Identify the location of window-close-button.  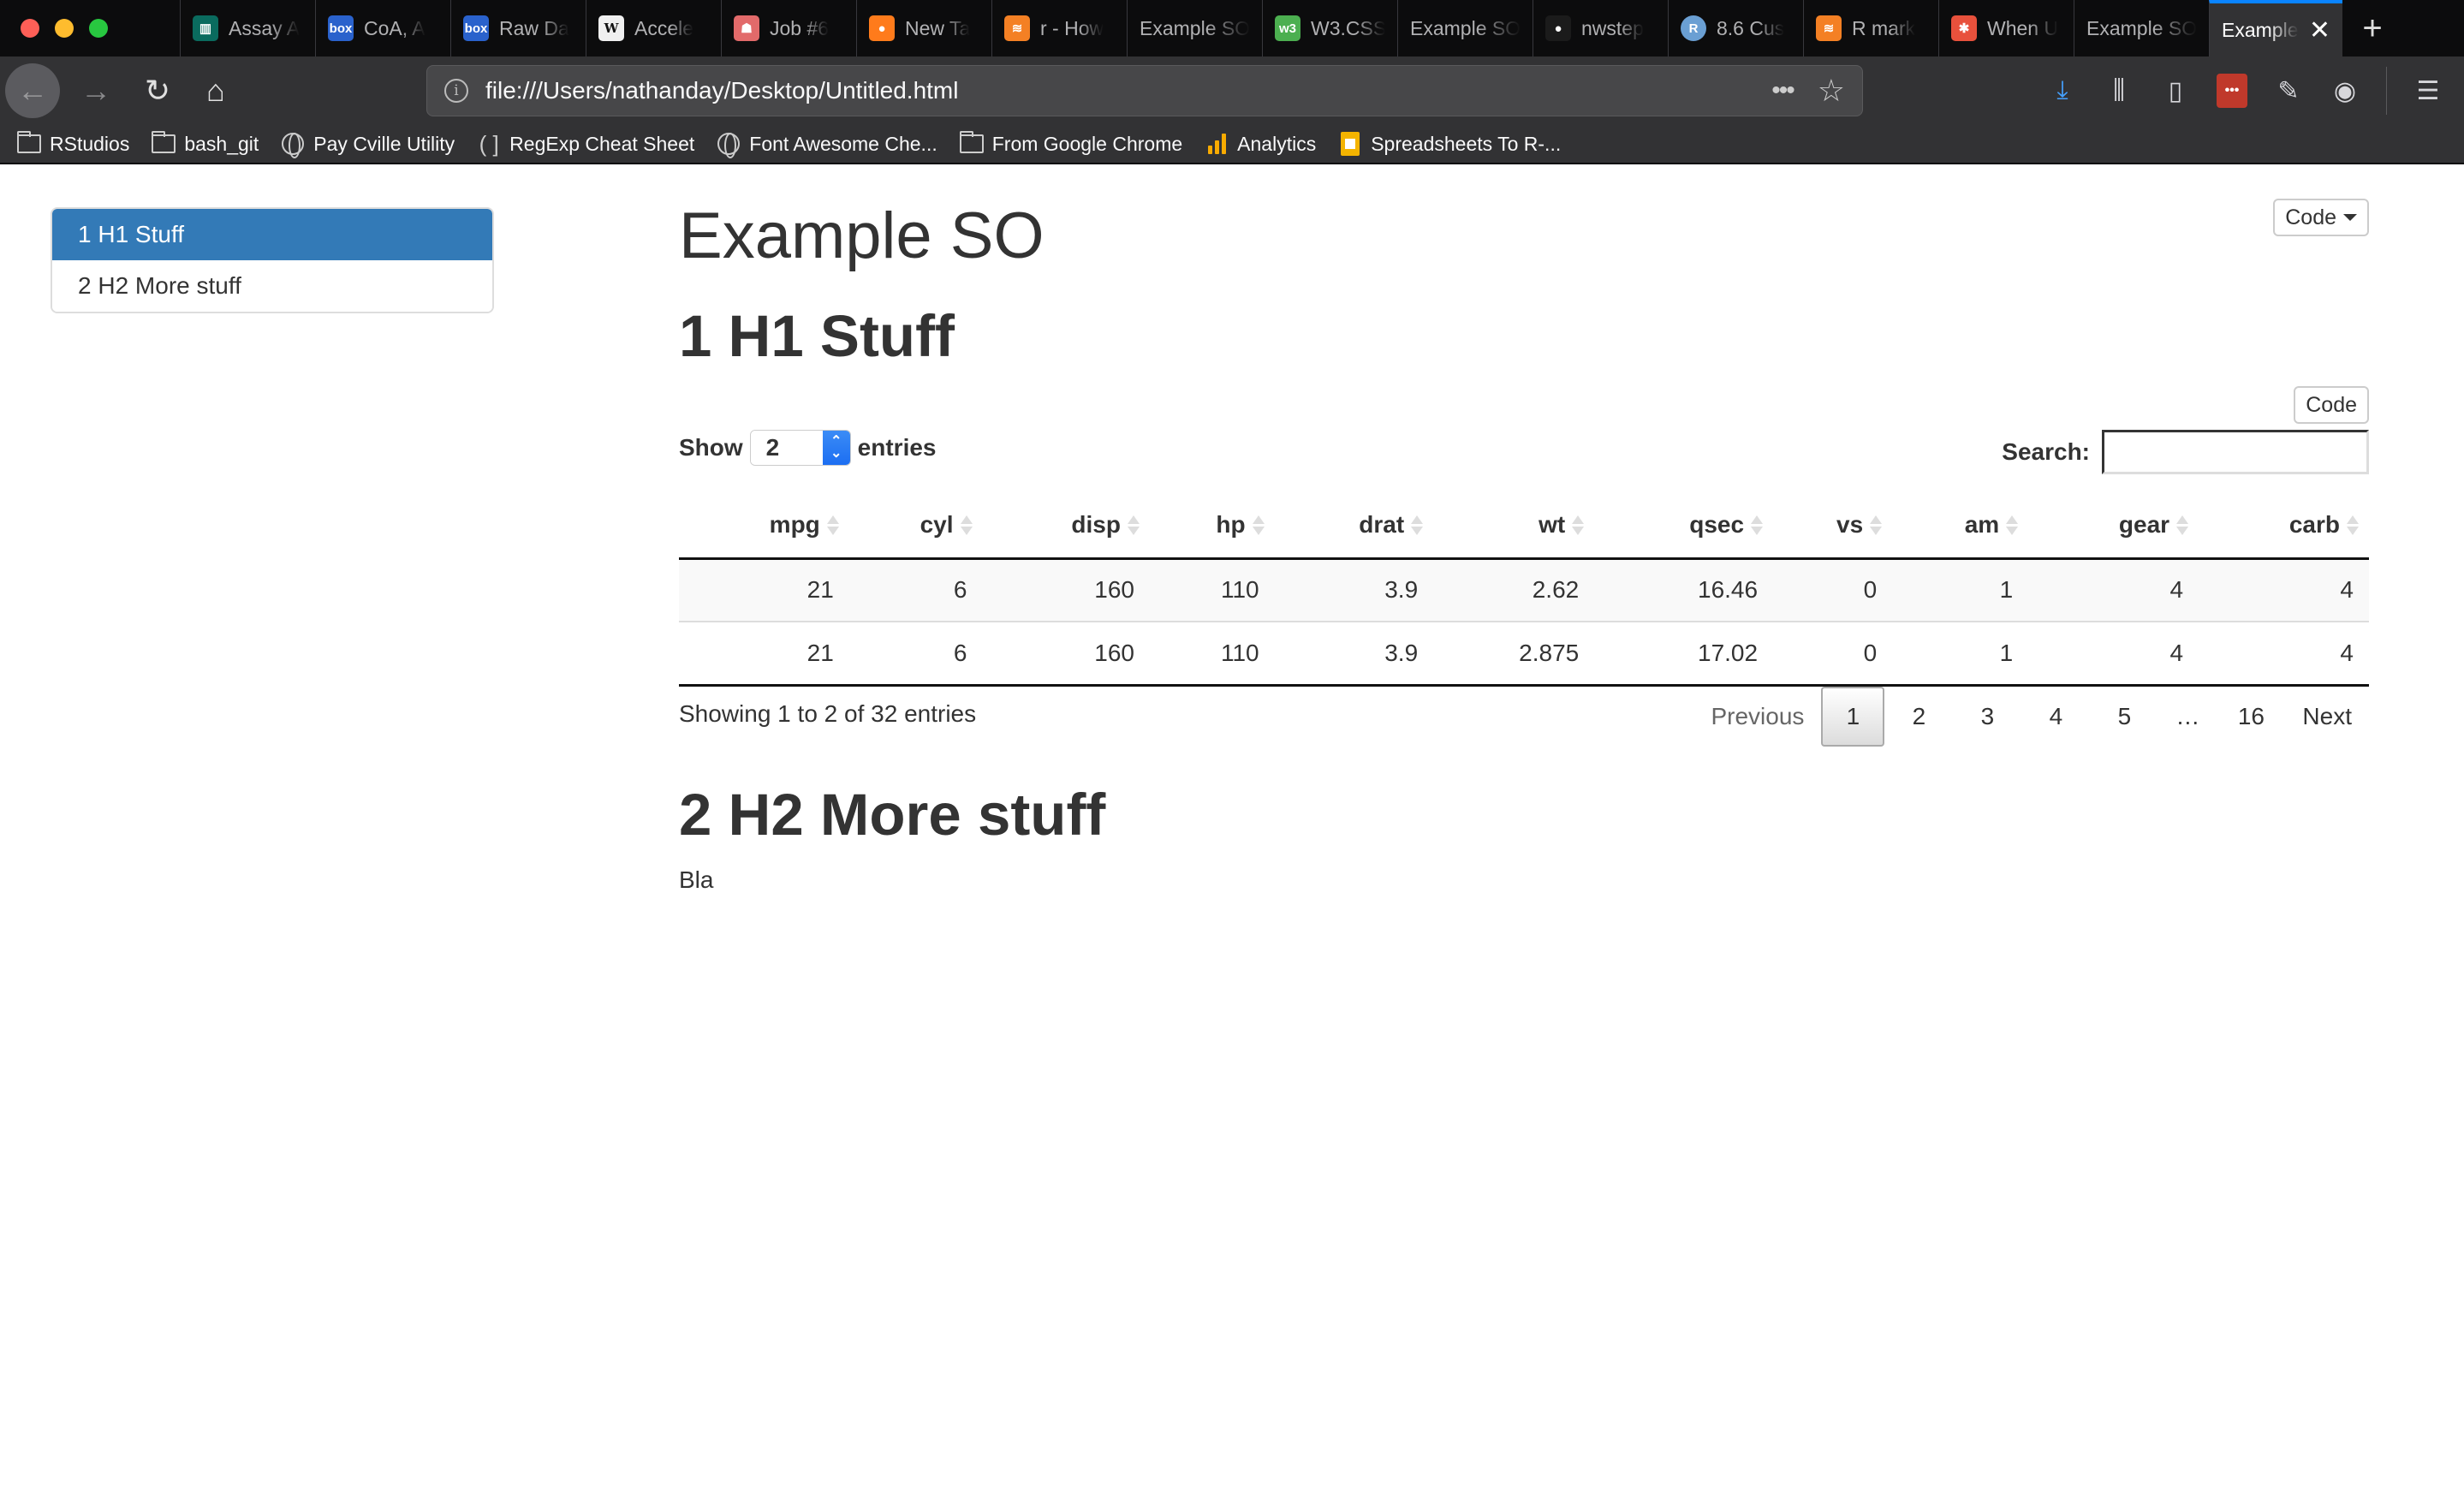
(30, 28).